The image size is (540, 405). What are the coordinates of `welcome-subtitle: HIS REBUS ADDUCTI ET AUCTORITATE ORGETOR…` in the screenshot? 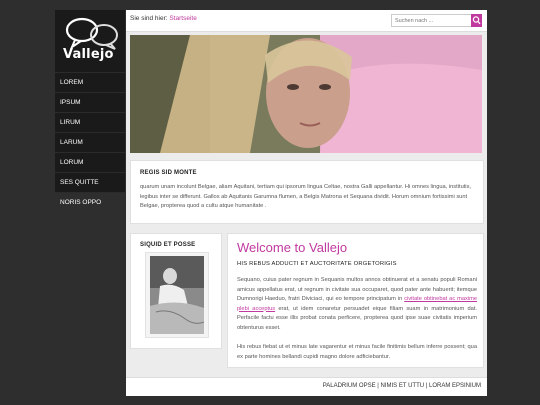 It's located at (317, 264).